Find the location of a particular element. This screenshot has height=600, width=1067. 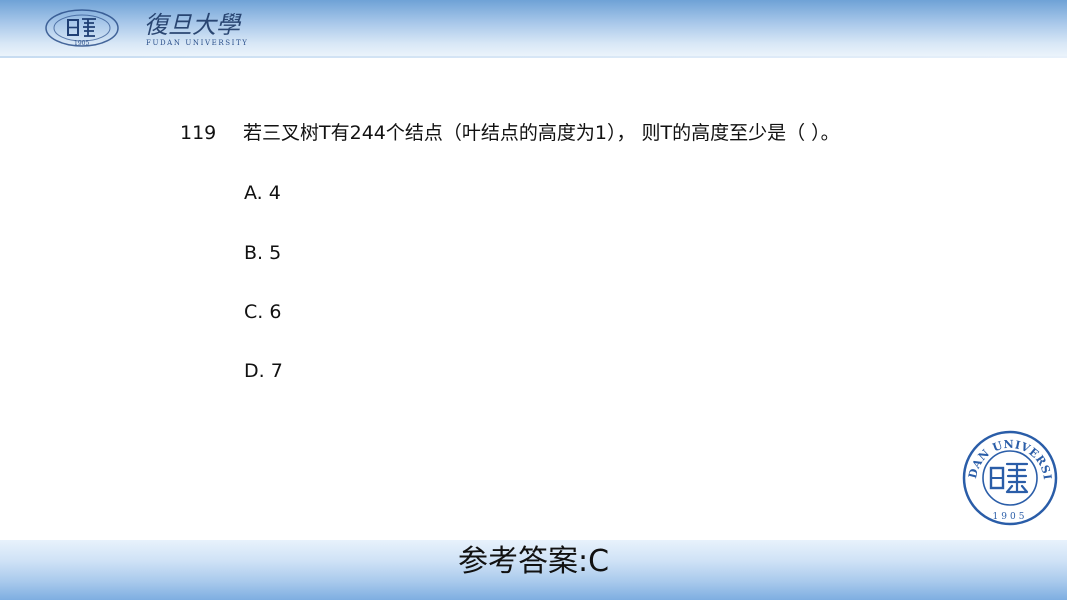

option-c: C. 6 is located at coordinates (263, 312).